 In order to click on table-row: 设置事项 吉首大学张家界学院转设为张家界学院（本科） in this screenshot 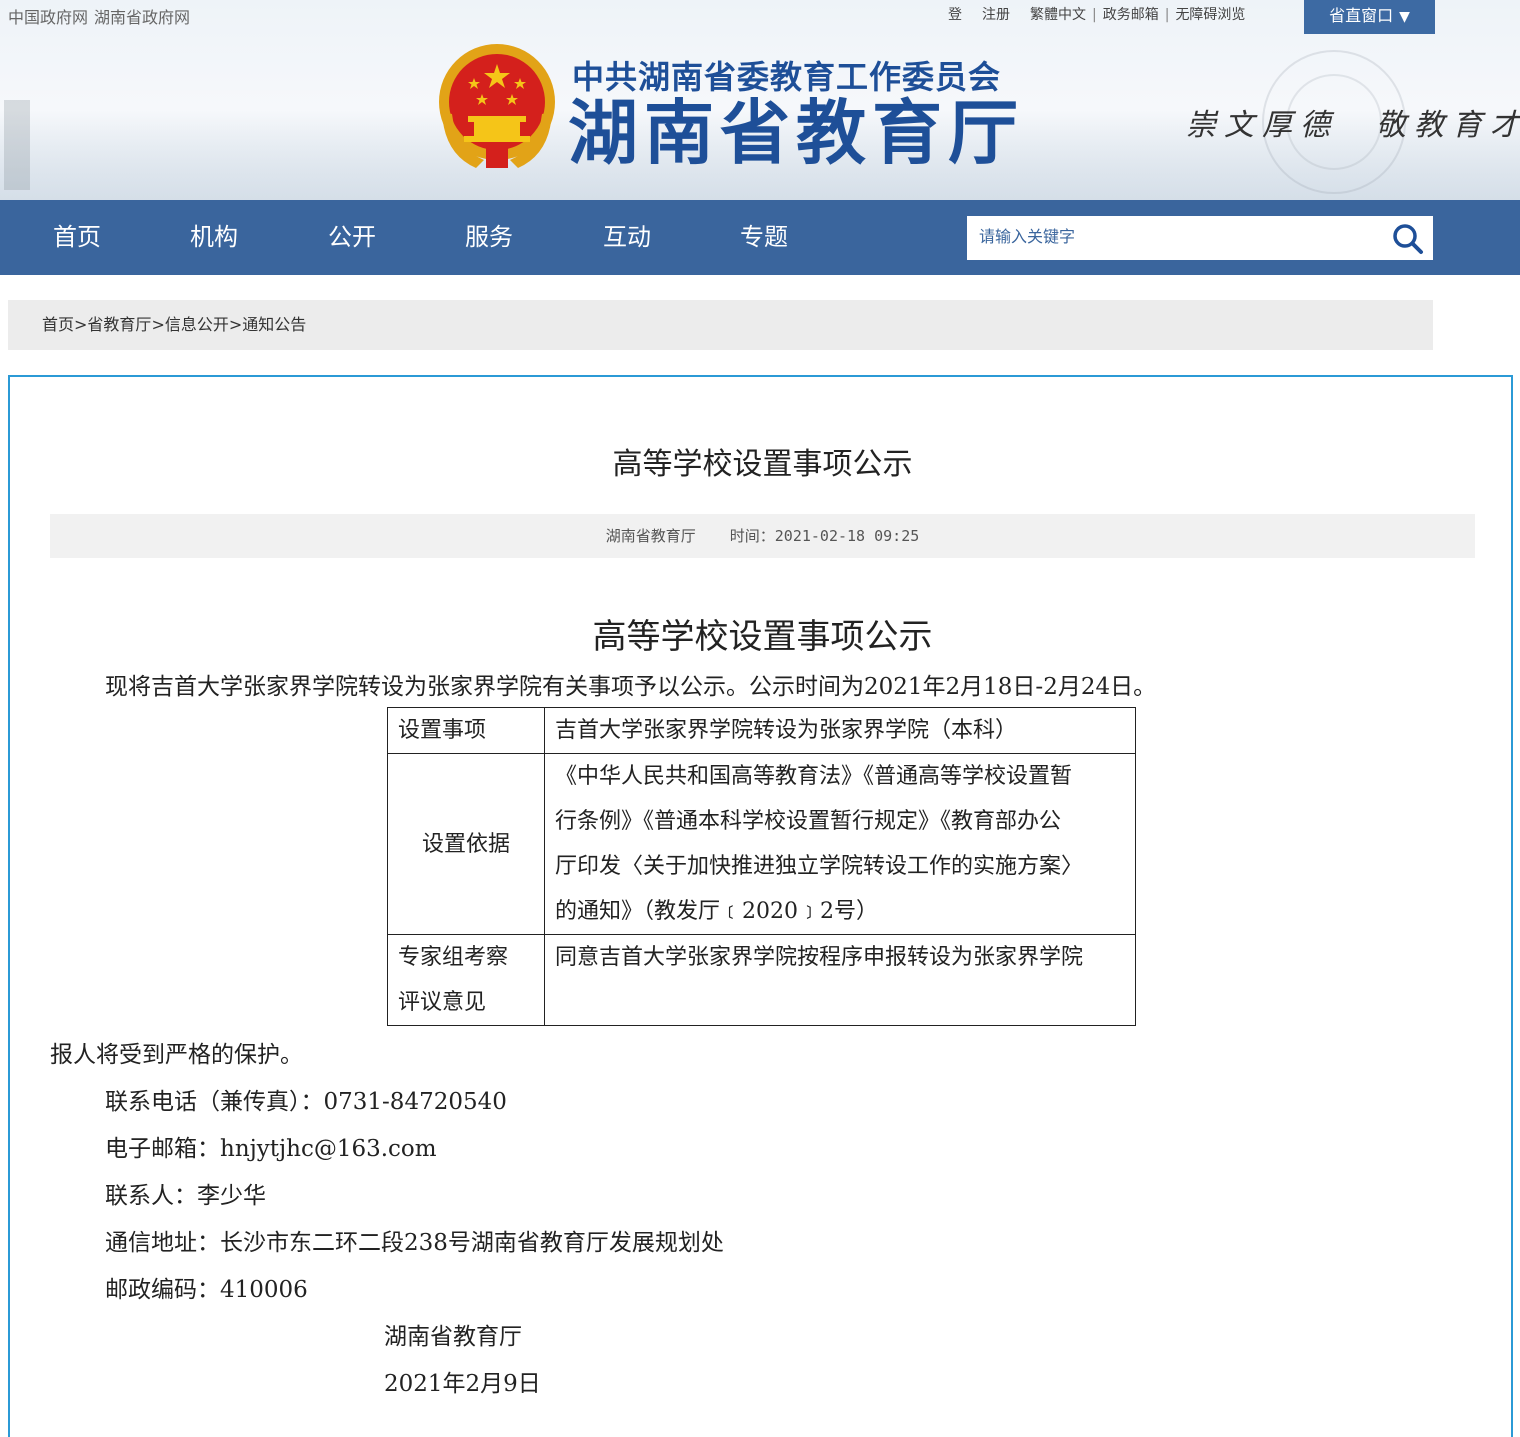, I will do `click(761, 730)`.